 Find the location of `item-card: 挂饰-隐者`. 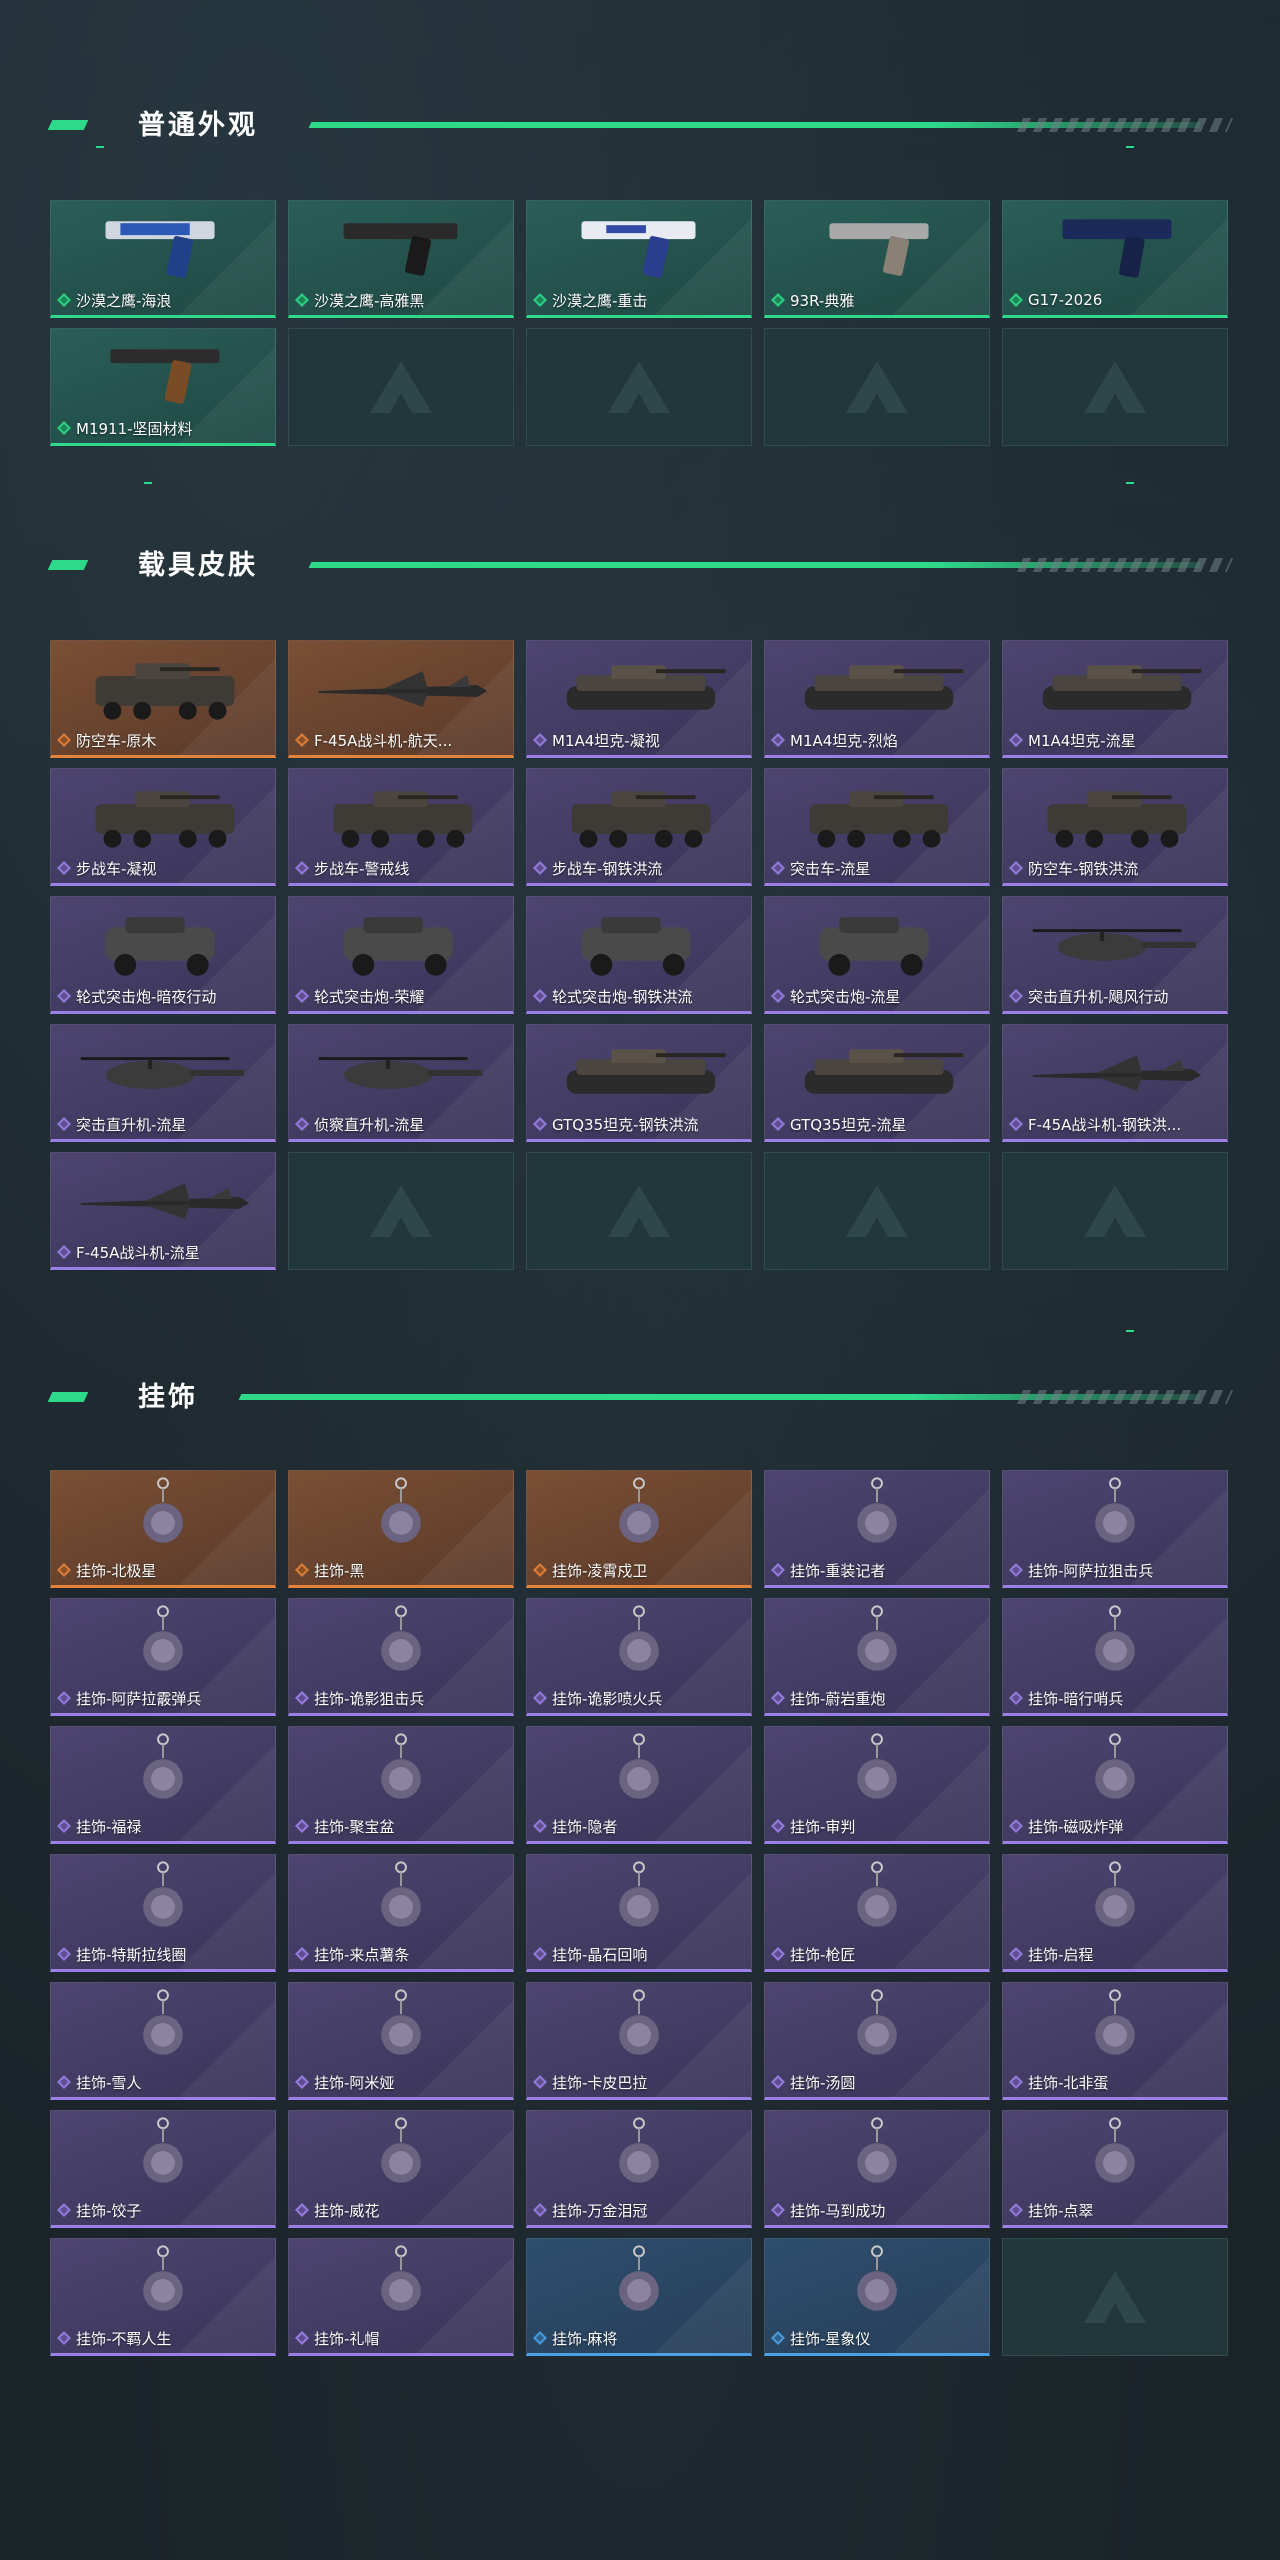

item-card: 挂饰-隐者 is located at coordinates (639, 1785).